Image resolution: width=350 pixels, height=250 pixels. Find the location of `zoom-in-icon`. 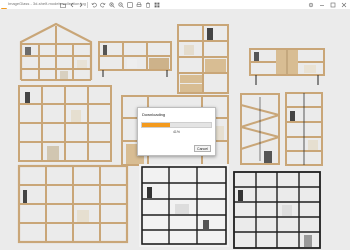

zoom-in-icon is located at coordinates (112, 4).